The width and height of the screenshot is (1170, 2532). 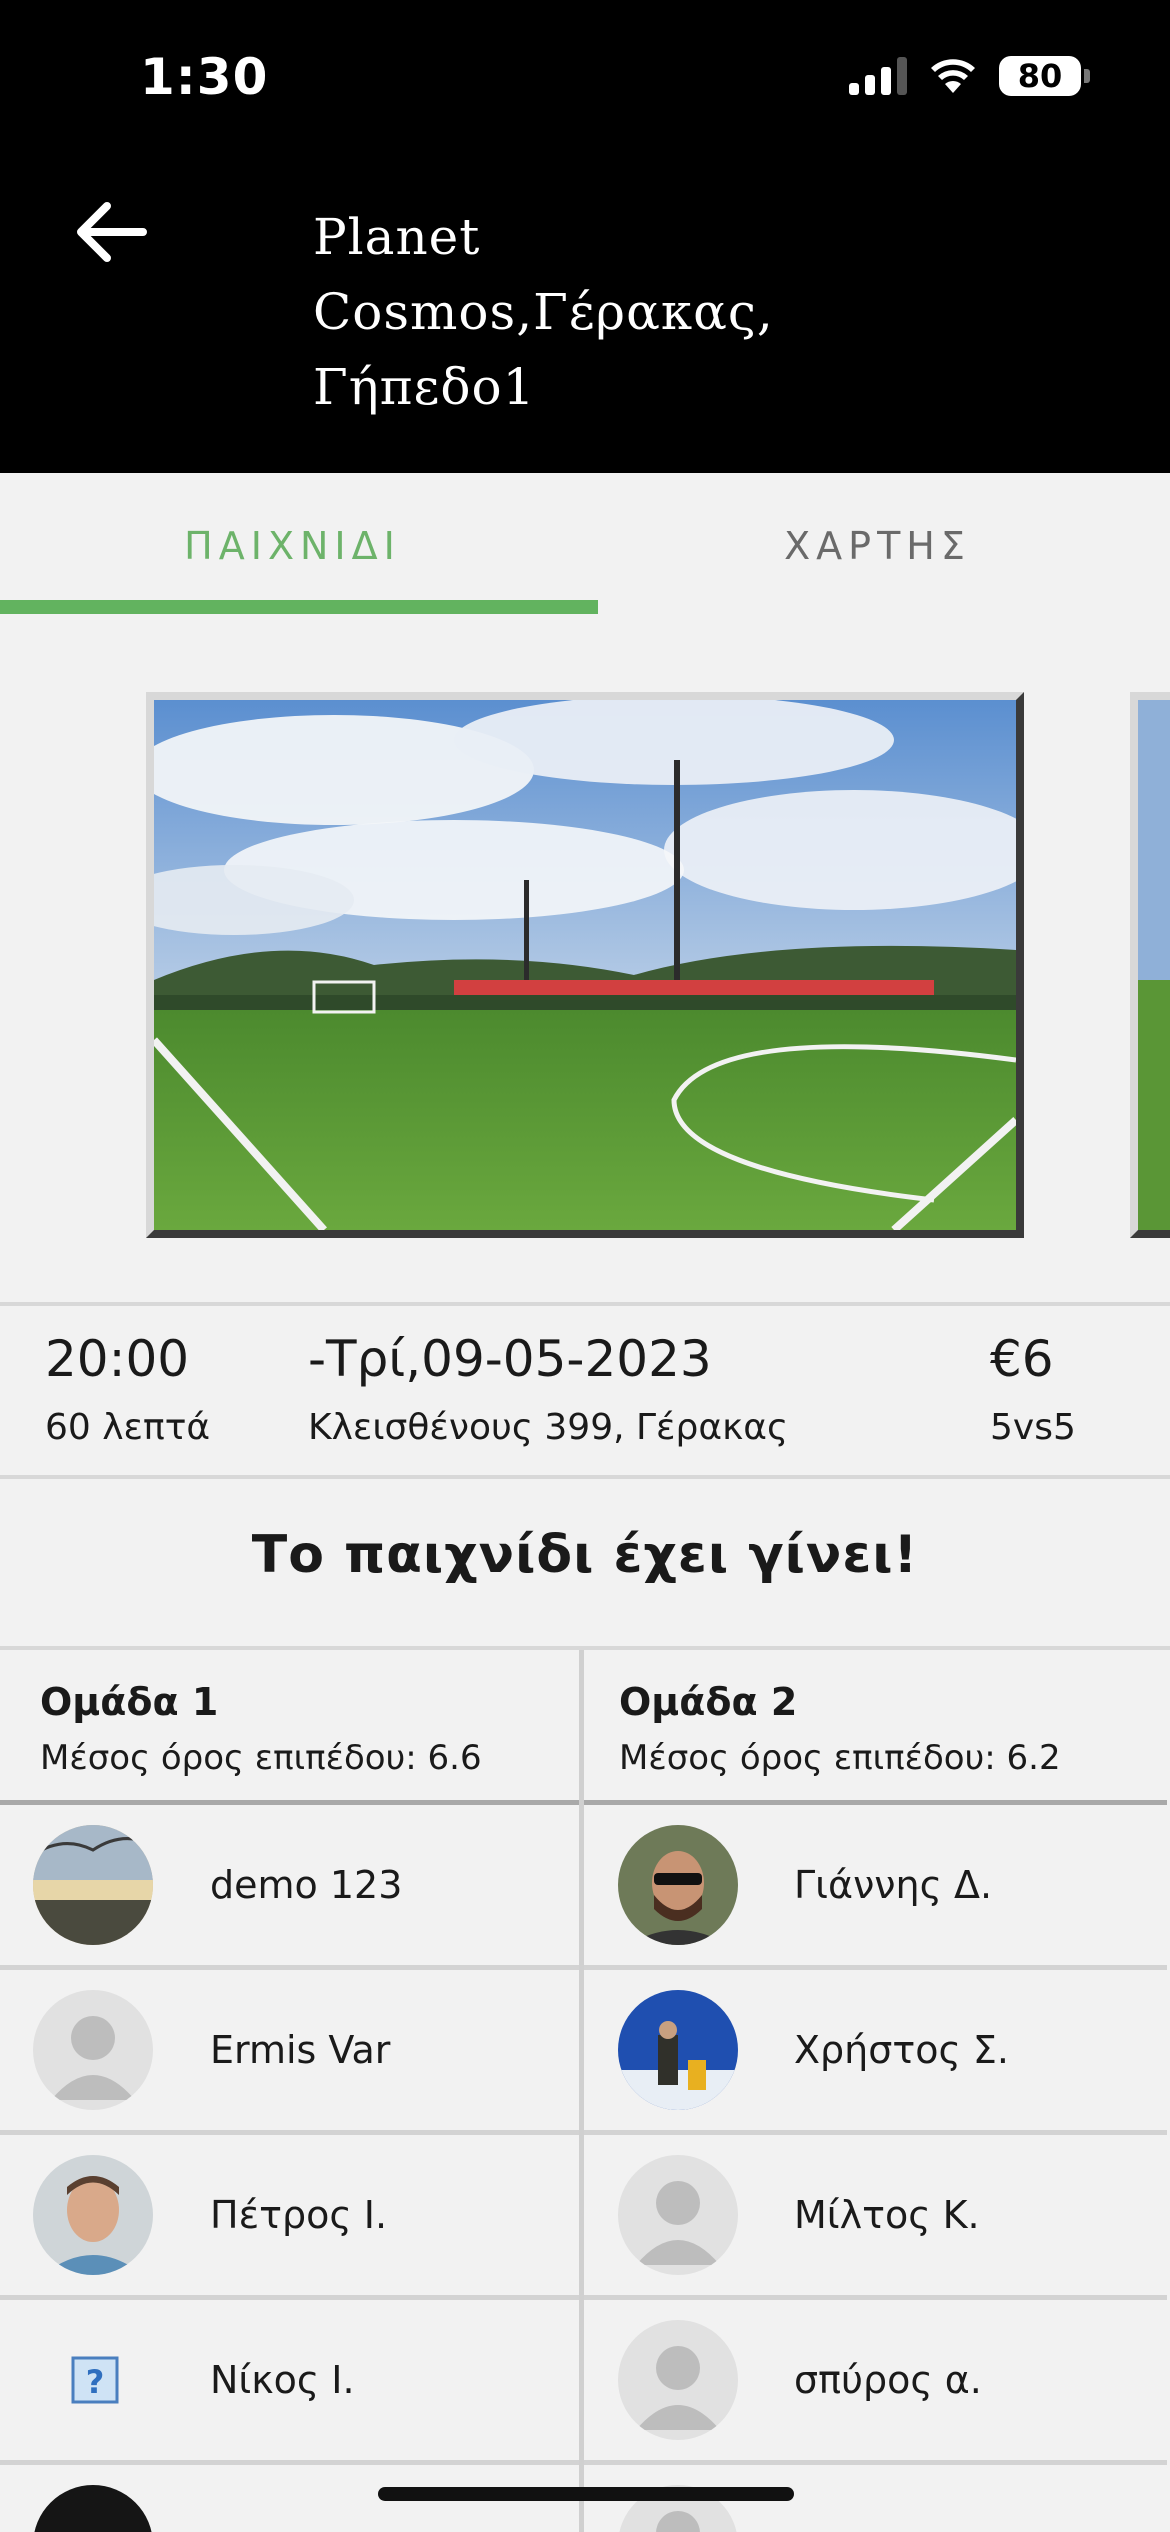 I want to click on player-row: Πέτρος Ι., so click(x=291, y=2217).